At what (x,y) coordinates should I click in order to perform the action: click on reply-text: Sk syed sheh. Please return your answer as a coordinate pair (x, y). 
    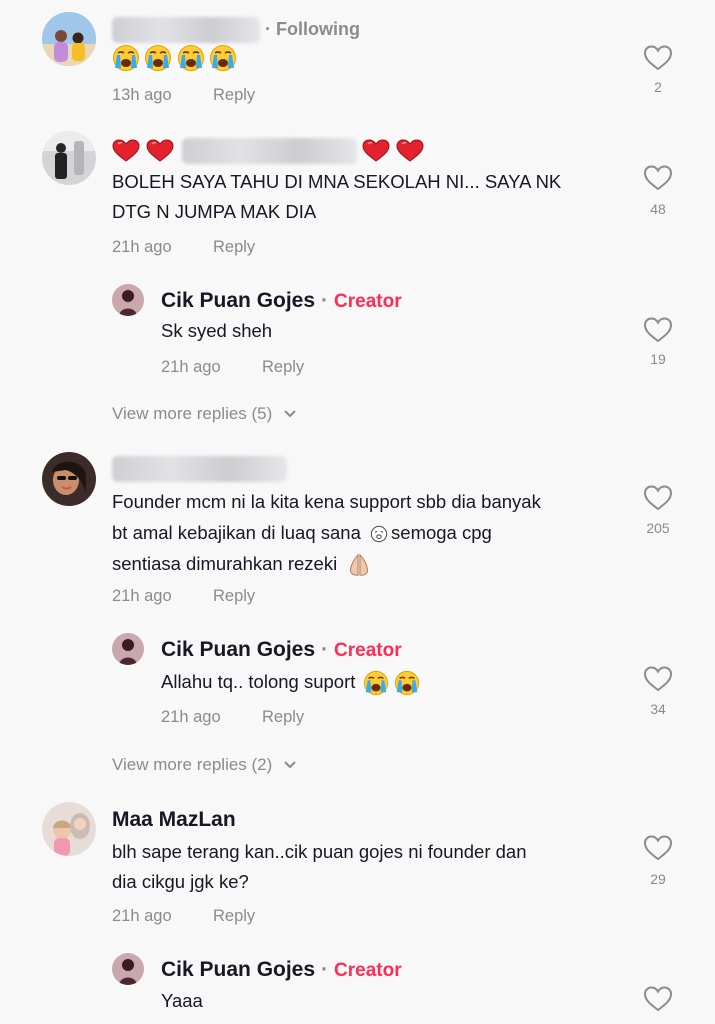
    Looking at the image, I should click on (217, 330).